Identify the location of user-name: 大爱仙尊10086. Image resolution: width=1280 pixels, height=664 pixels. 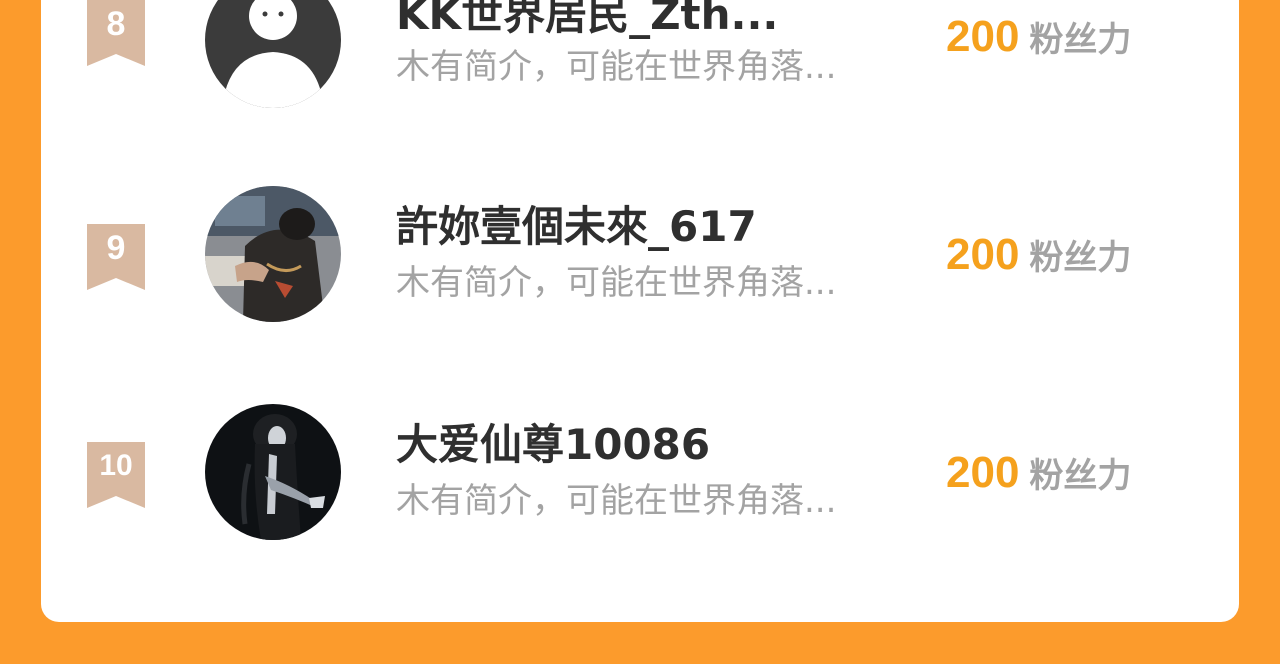
(553, 445).